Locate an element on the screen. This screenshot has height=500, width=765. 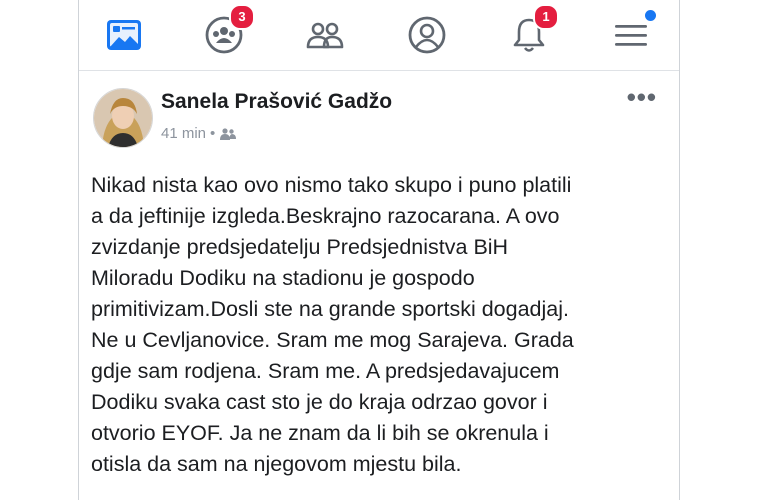
friends-audience-icon is located at coordinates (228, 134).